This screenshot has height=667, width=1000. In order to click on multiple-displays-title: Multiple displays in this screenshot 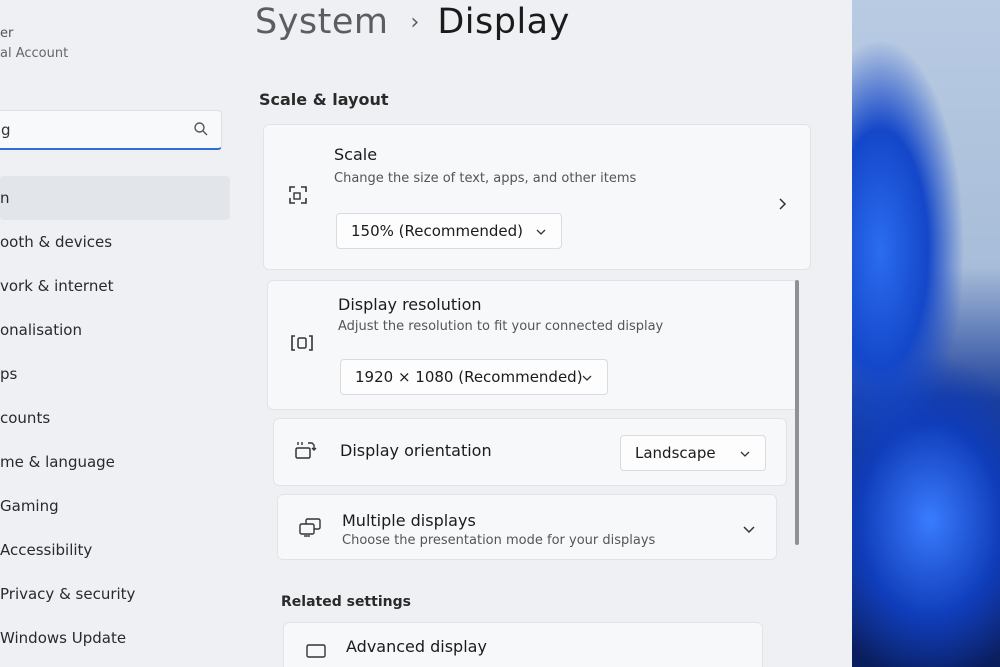, I will do `click(409, 520)`.